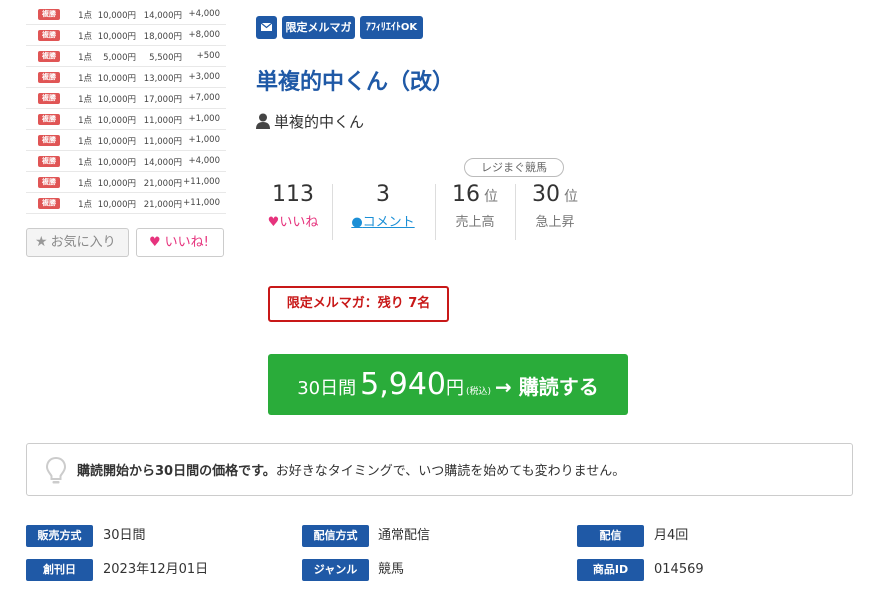  What do you see at coordinates (162, 79) in the screenshot?
I see `payout-amount: 13,000円` at bounding box center [162, 79].